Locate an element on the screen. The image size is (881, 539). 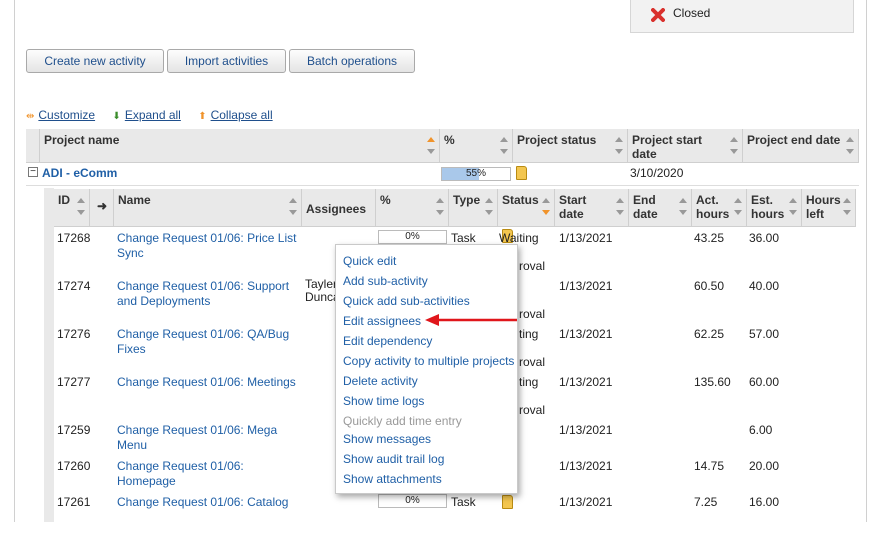
col-project-start: Project start date is located at coordinates (685, 146).